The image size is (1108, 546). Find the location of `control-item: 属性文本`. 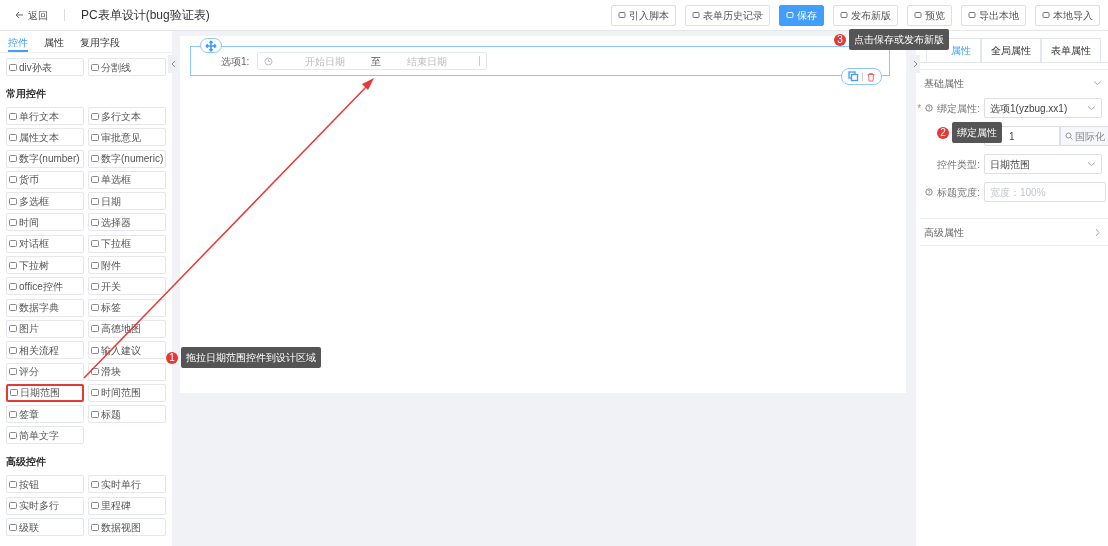

control-item: 属性文本 is located at coordinates (45, 137).